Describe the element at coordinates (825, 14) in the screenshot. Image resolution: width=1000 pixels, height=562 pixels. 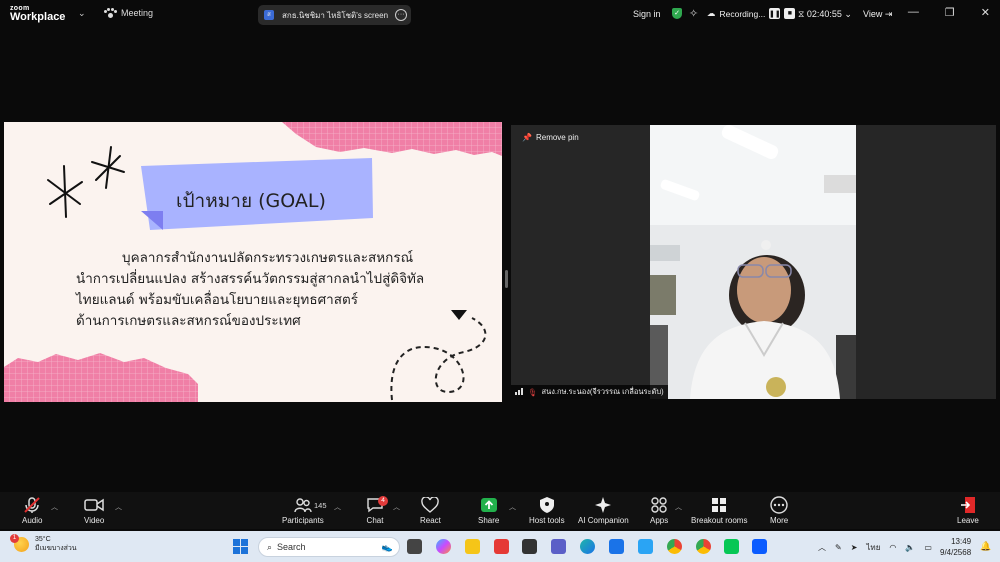
I see `meeting-timer: ⧖ 02:40:55 ⌄` at that location.